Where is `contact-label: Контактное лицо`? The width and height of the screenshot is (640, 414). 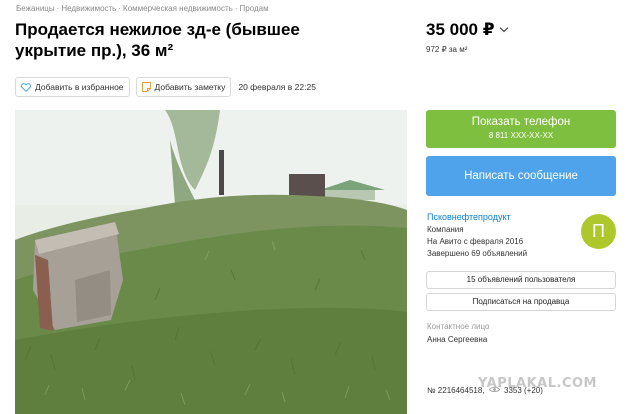
contact-label: Контактное лицо is located at coordinates (458, 326).